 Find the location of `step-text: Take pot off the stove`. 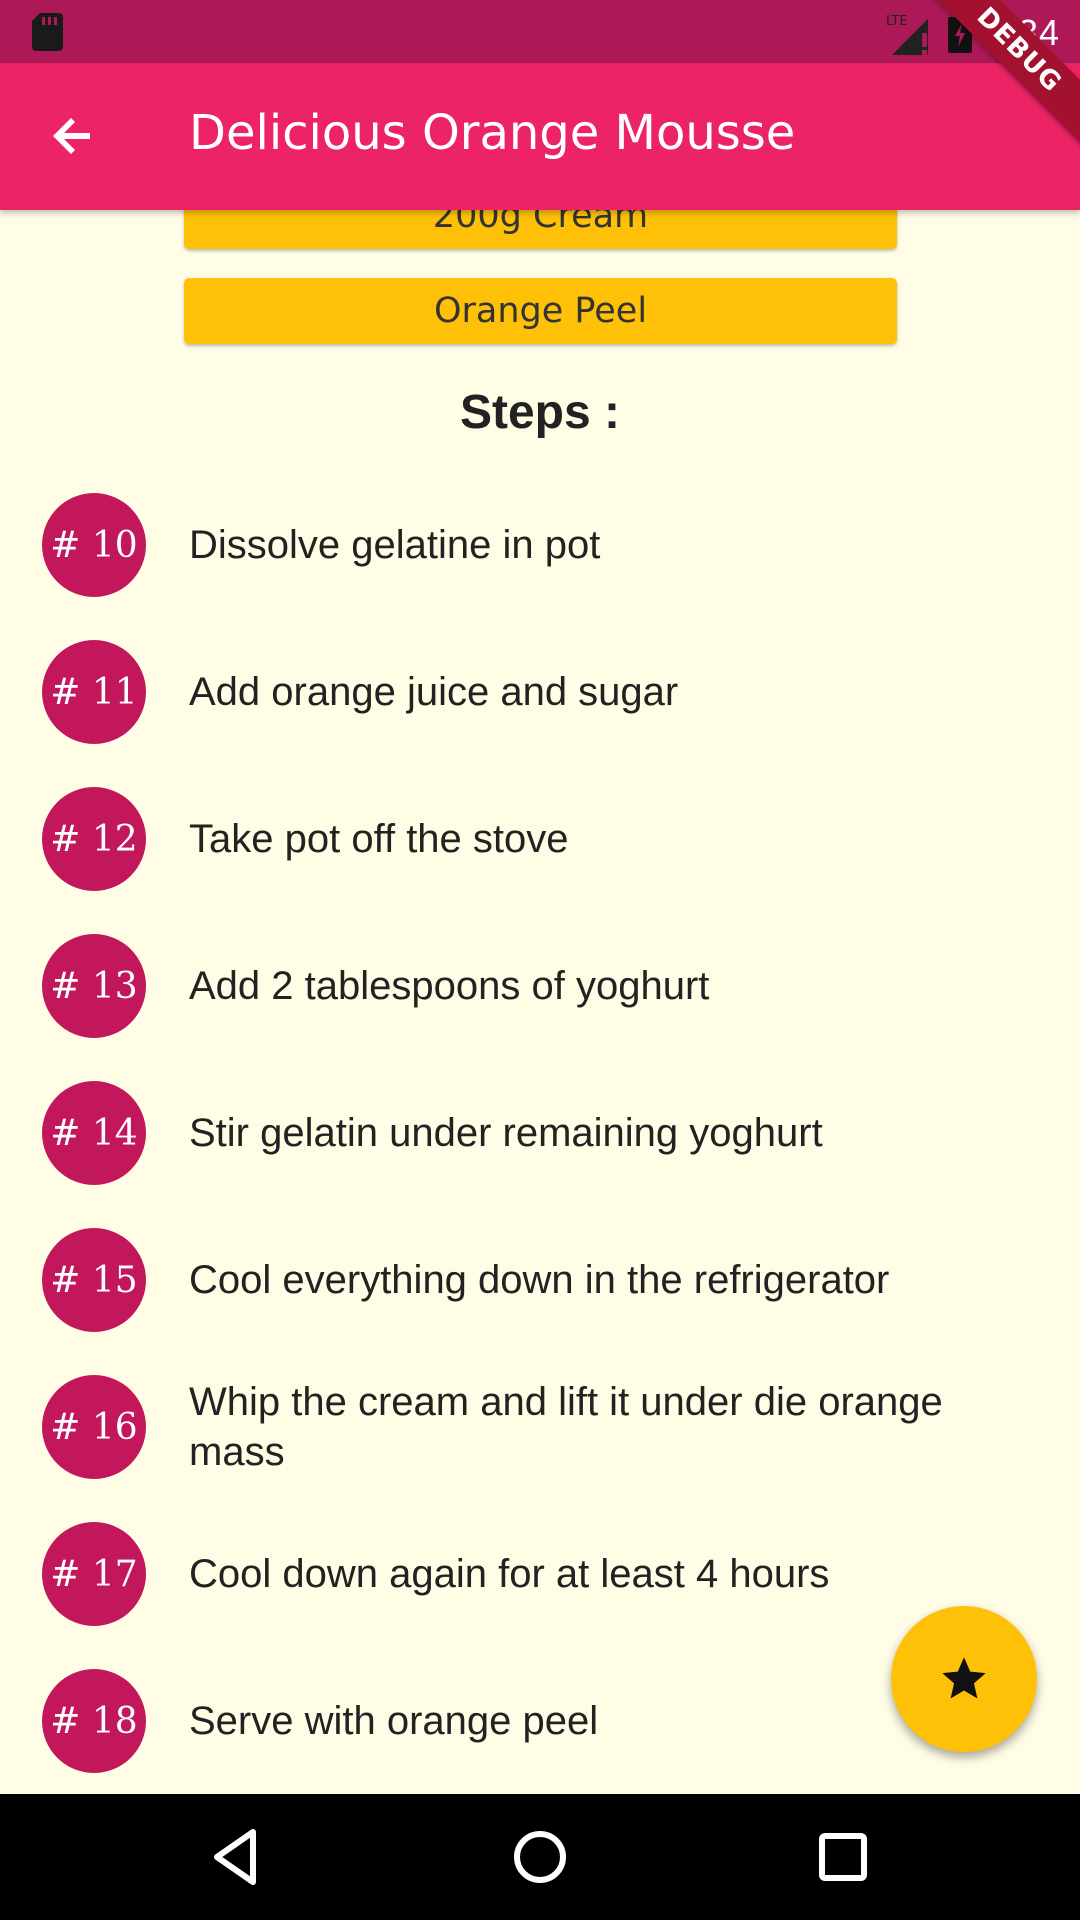

step-text: Take pot off the stove is located at coordinates (379, 839).